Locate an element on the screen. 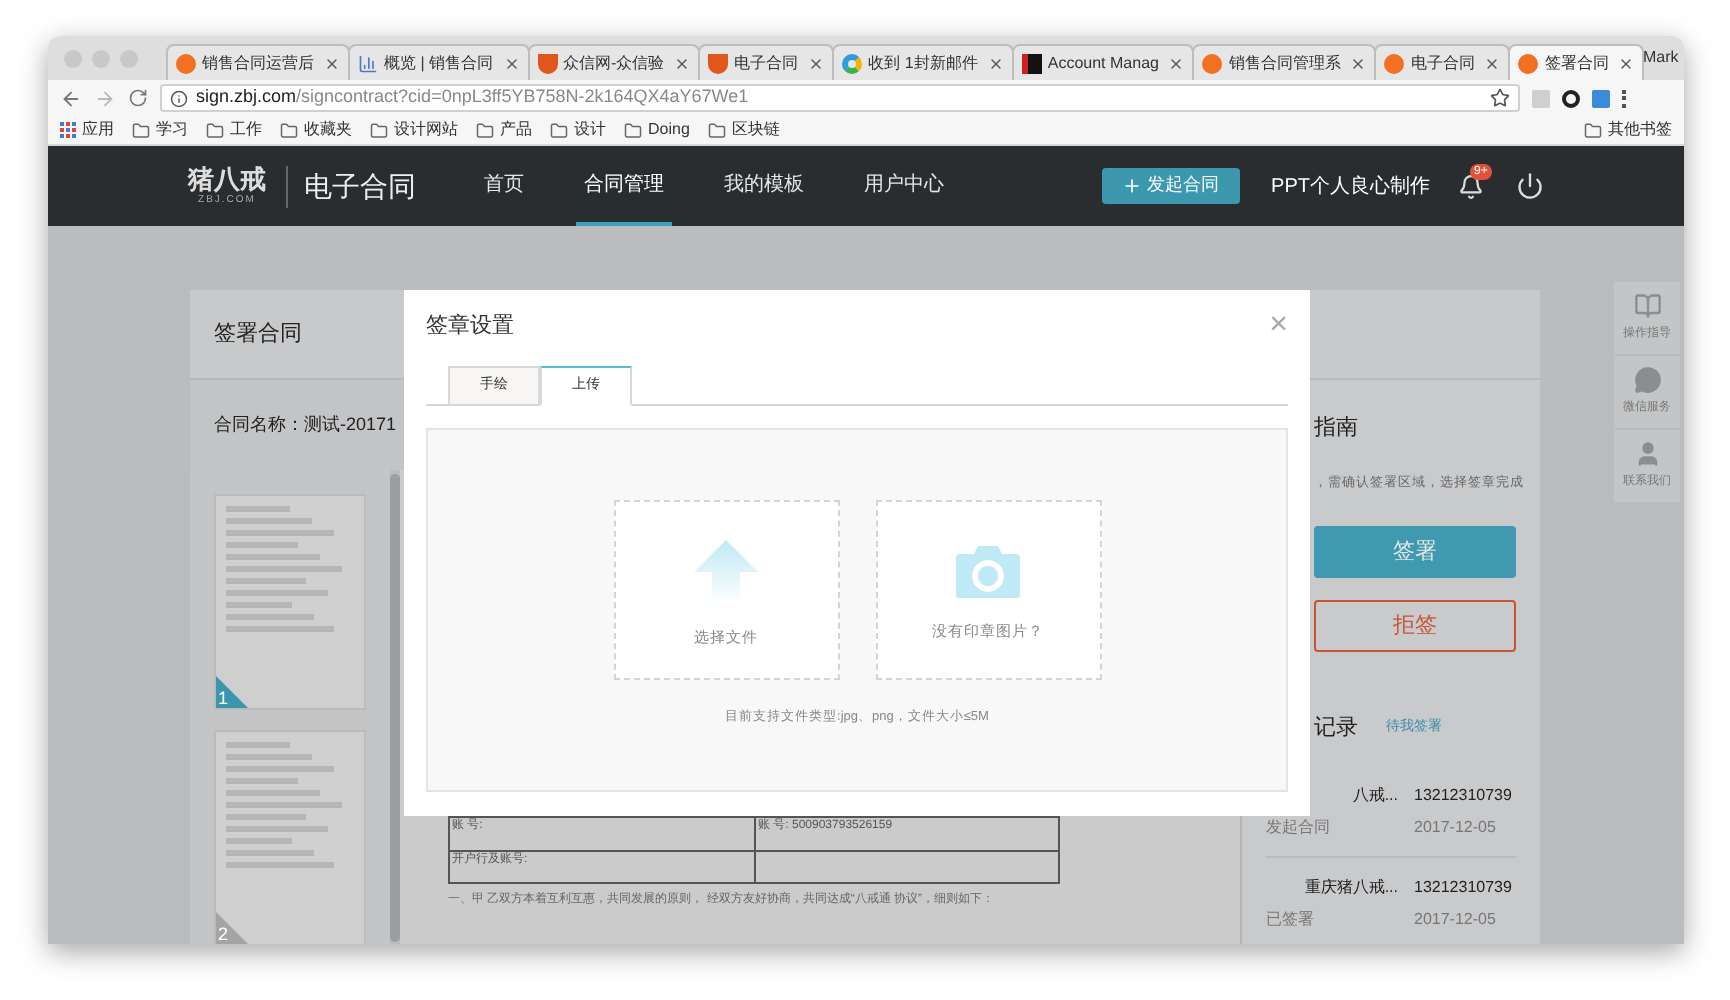 This screenshot has width=1730, height=1000. plus-icon is located at coordinates (1131, 186).